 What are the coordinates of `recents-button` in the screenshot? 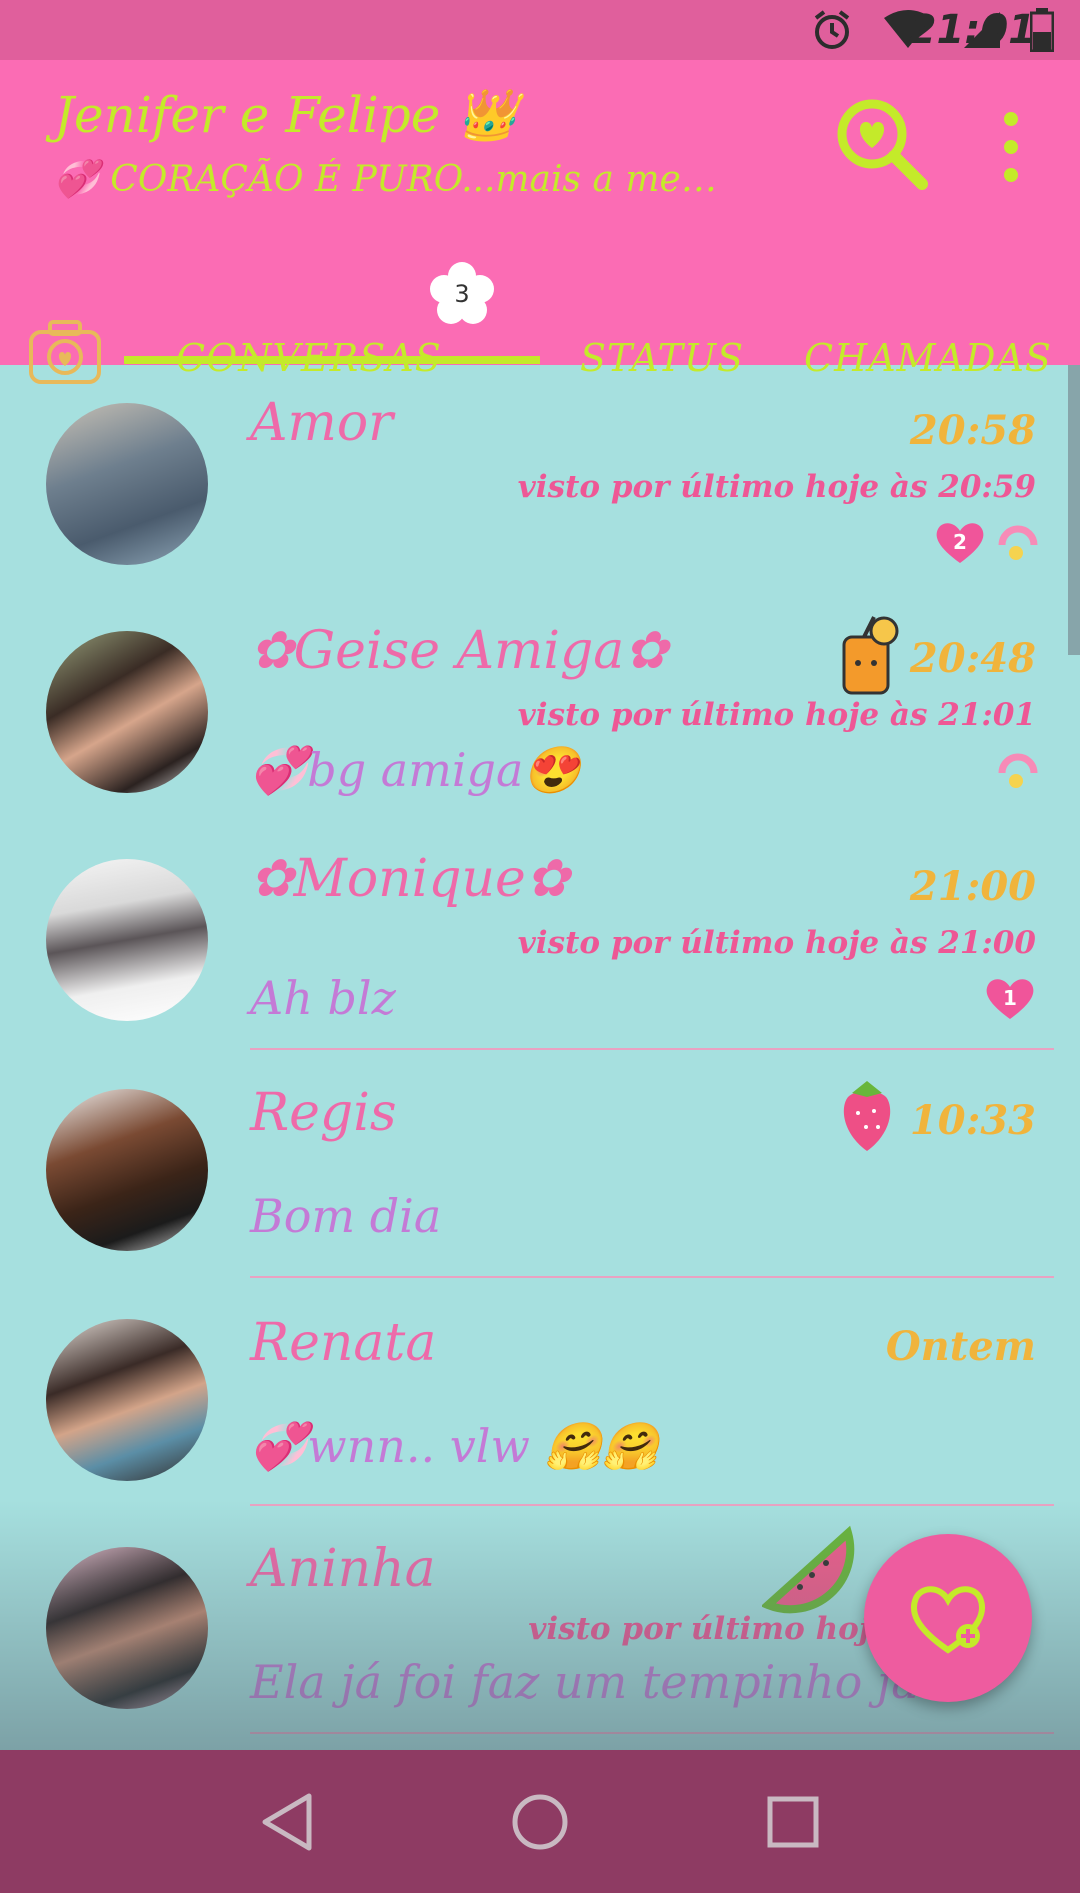 It's located at (793, 1822).